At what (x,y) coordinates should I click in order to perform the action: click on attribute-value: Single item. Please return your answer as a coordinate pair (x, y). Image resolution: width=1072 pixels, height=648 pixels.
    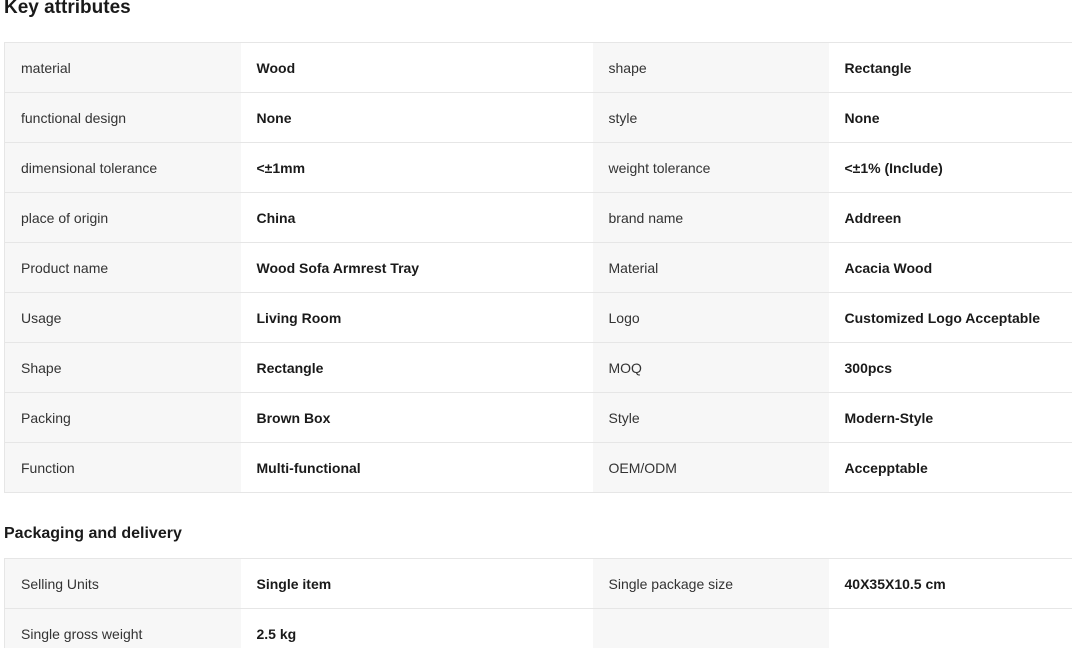
    Looking at the image, I should click on (416, 583).